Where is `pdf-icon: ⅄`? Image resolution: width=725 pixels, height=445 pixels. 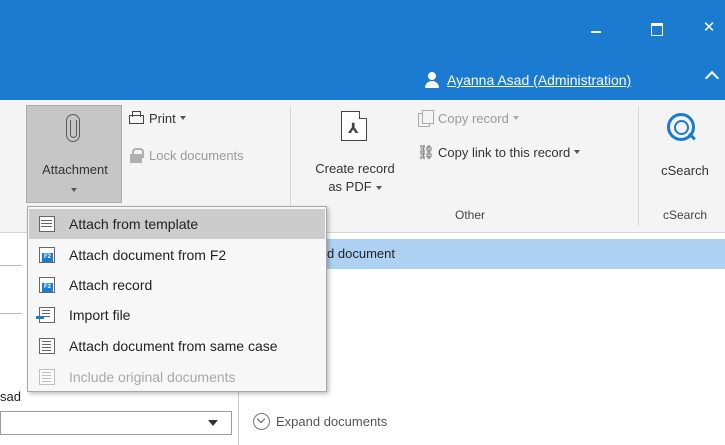
pdf-icon: ⅄ is located at coordinates (354, 126).